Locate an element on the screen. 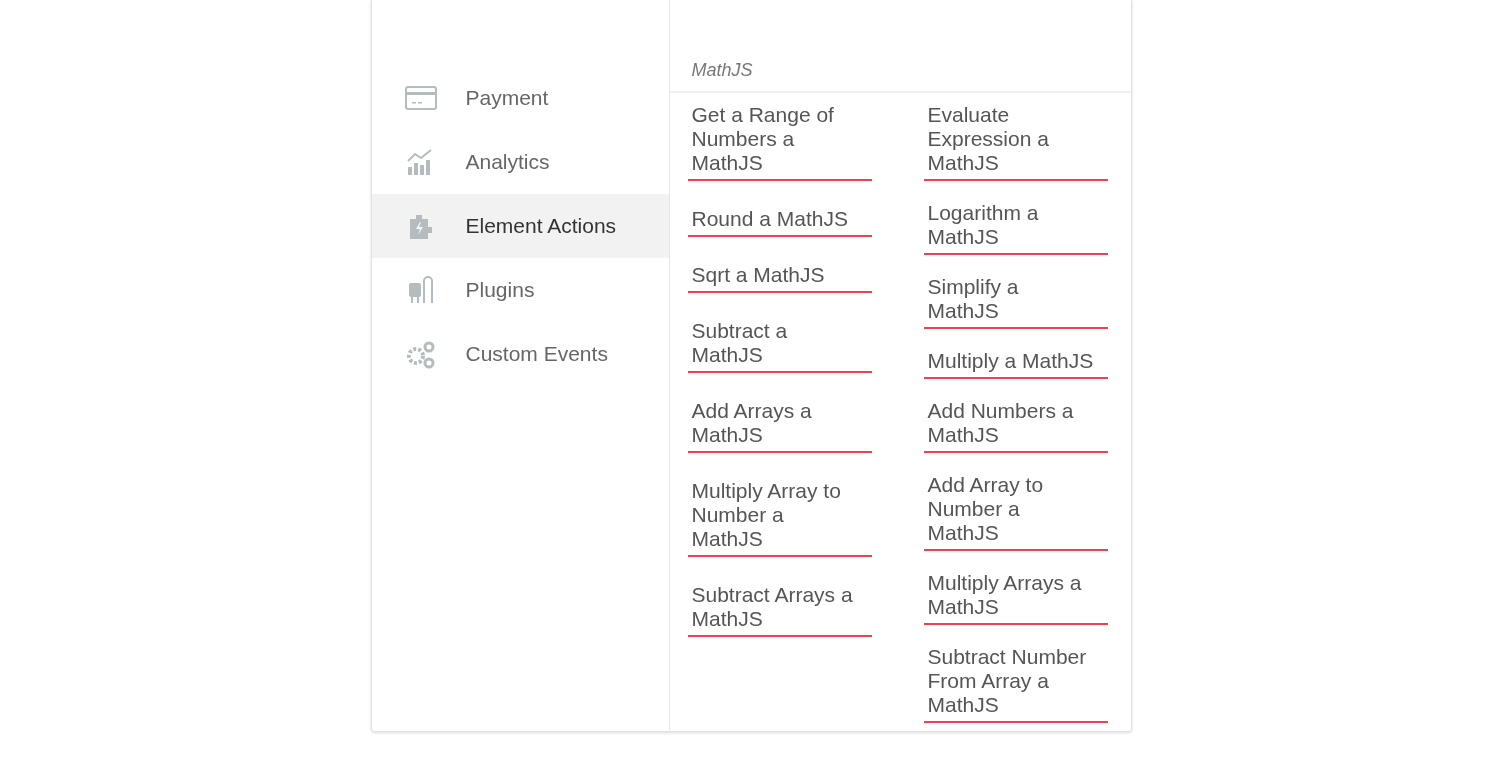 This screenshot has width=1512, height=764. sidebar-item: Analytics is located at coordinates (520, 162).